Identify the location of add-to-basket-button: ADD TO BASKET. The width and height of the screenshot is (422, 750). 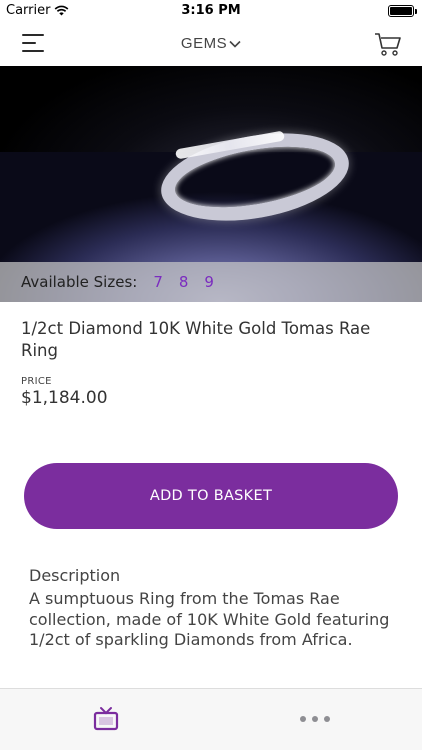
(211, 496).